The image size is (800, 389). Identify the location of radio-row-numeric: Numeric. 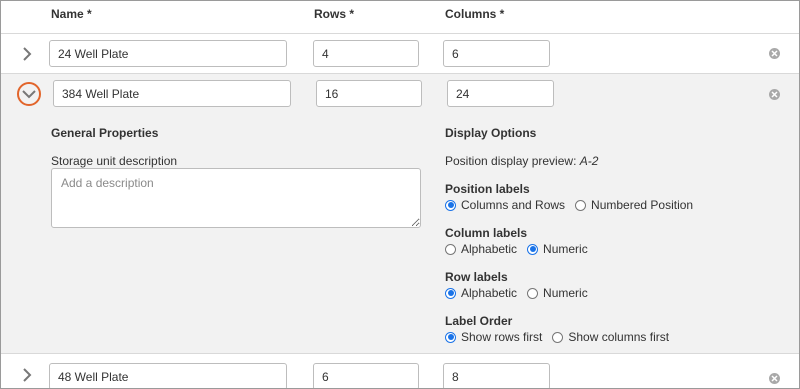
(557, 293).